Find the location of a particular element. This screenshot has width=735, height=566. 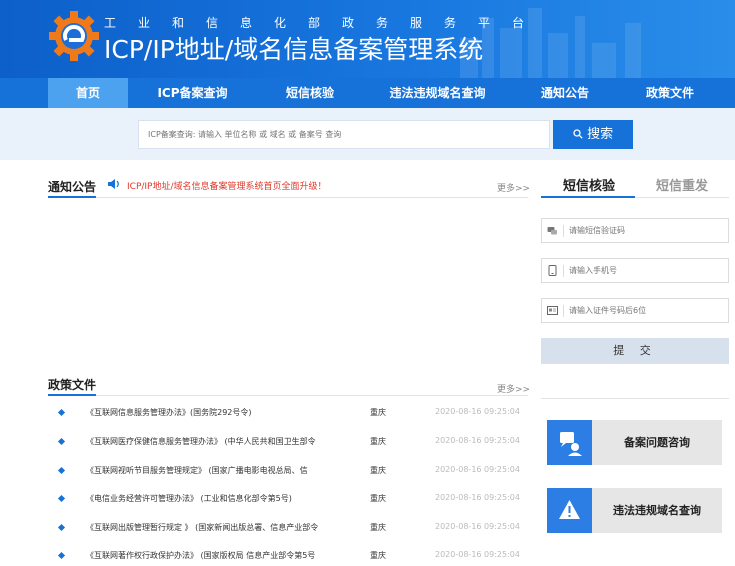

sms-code-field is located at coordinates (635, 230).